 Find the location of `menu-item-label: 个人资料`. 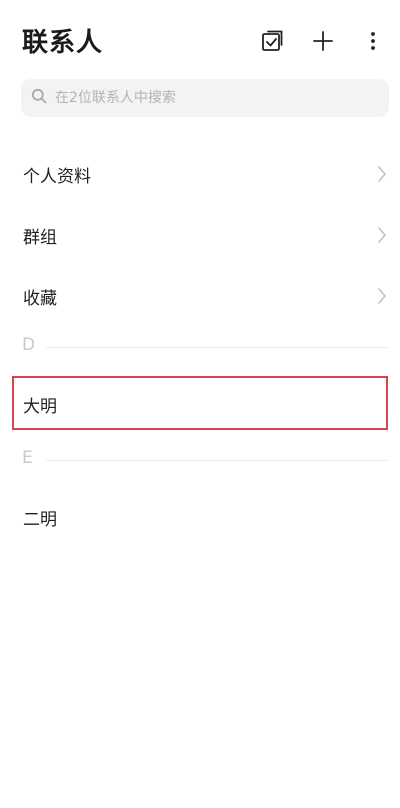

menu-item-label: 个人资料 is located at coordinates (57, 176).